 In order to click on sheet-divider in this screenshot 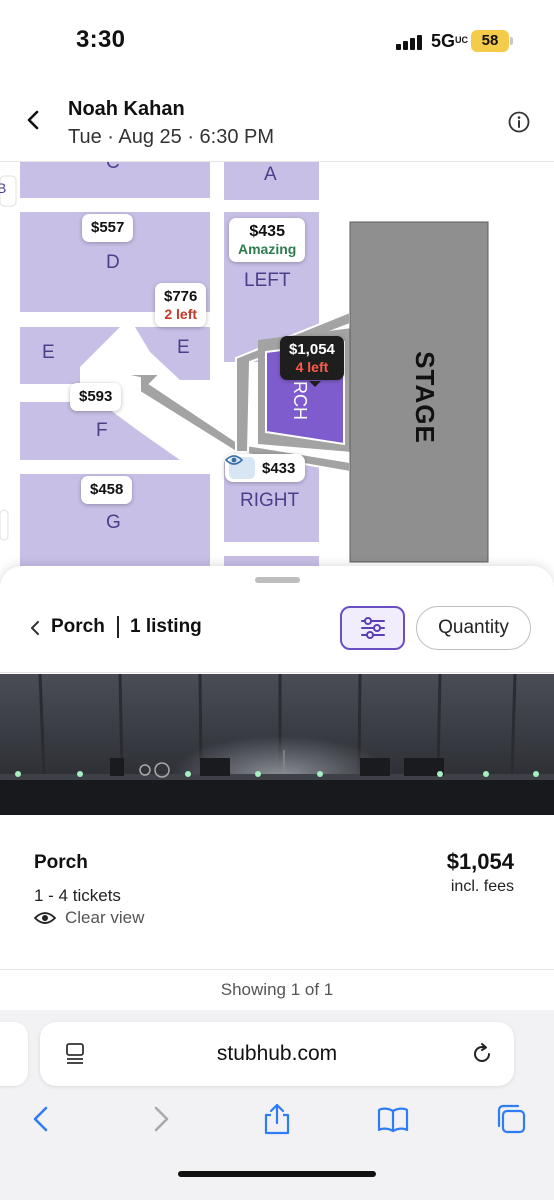, I will do `click(277, 672)`.